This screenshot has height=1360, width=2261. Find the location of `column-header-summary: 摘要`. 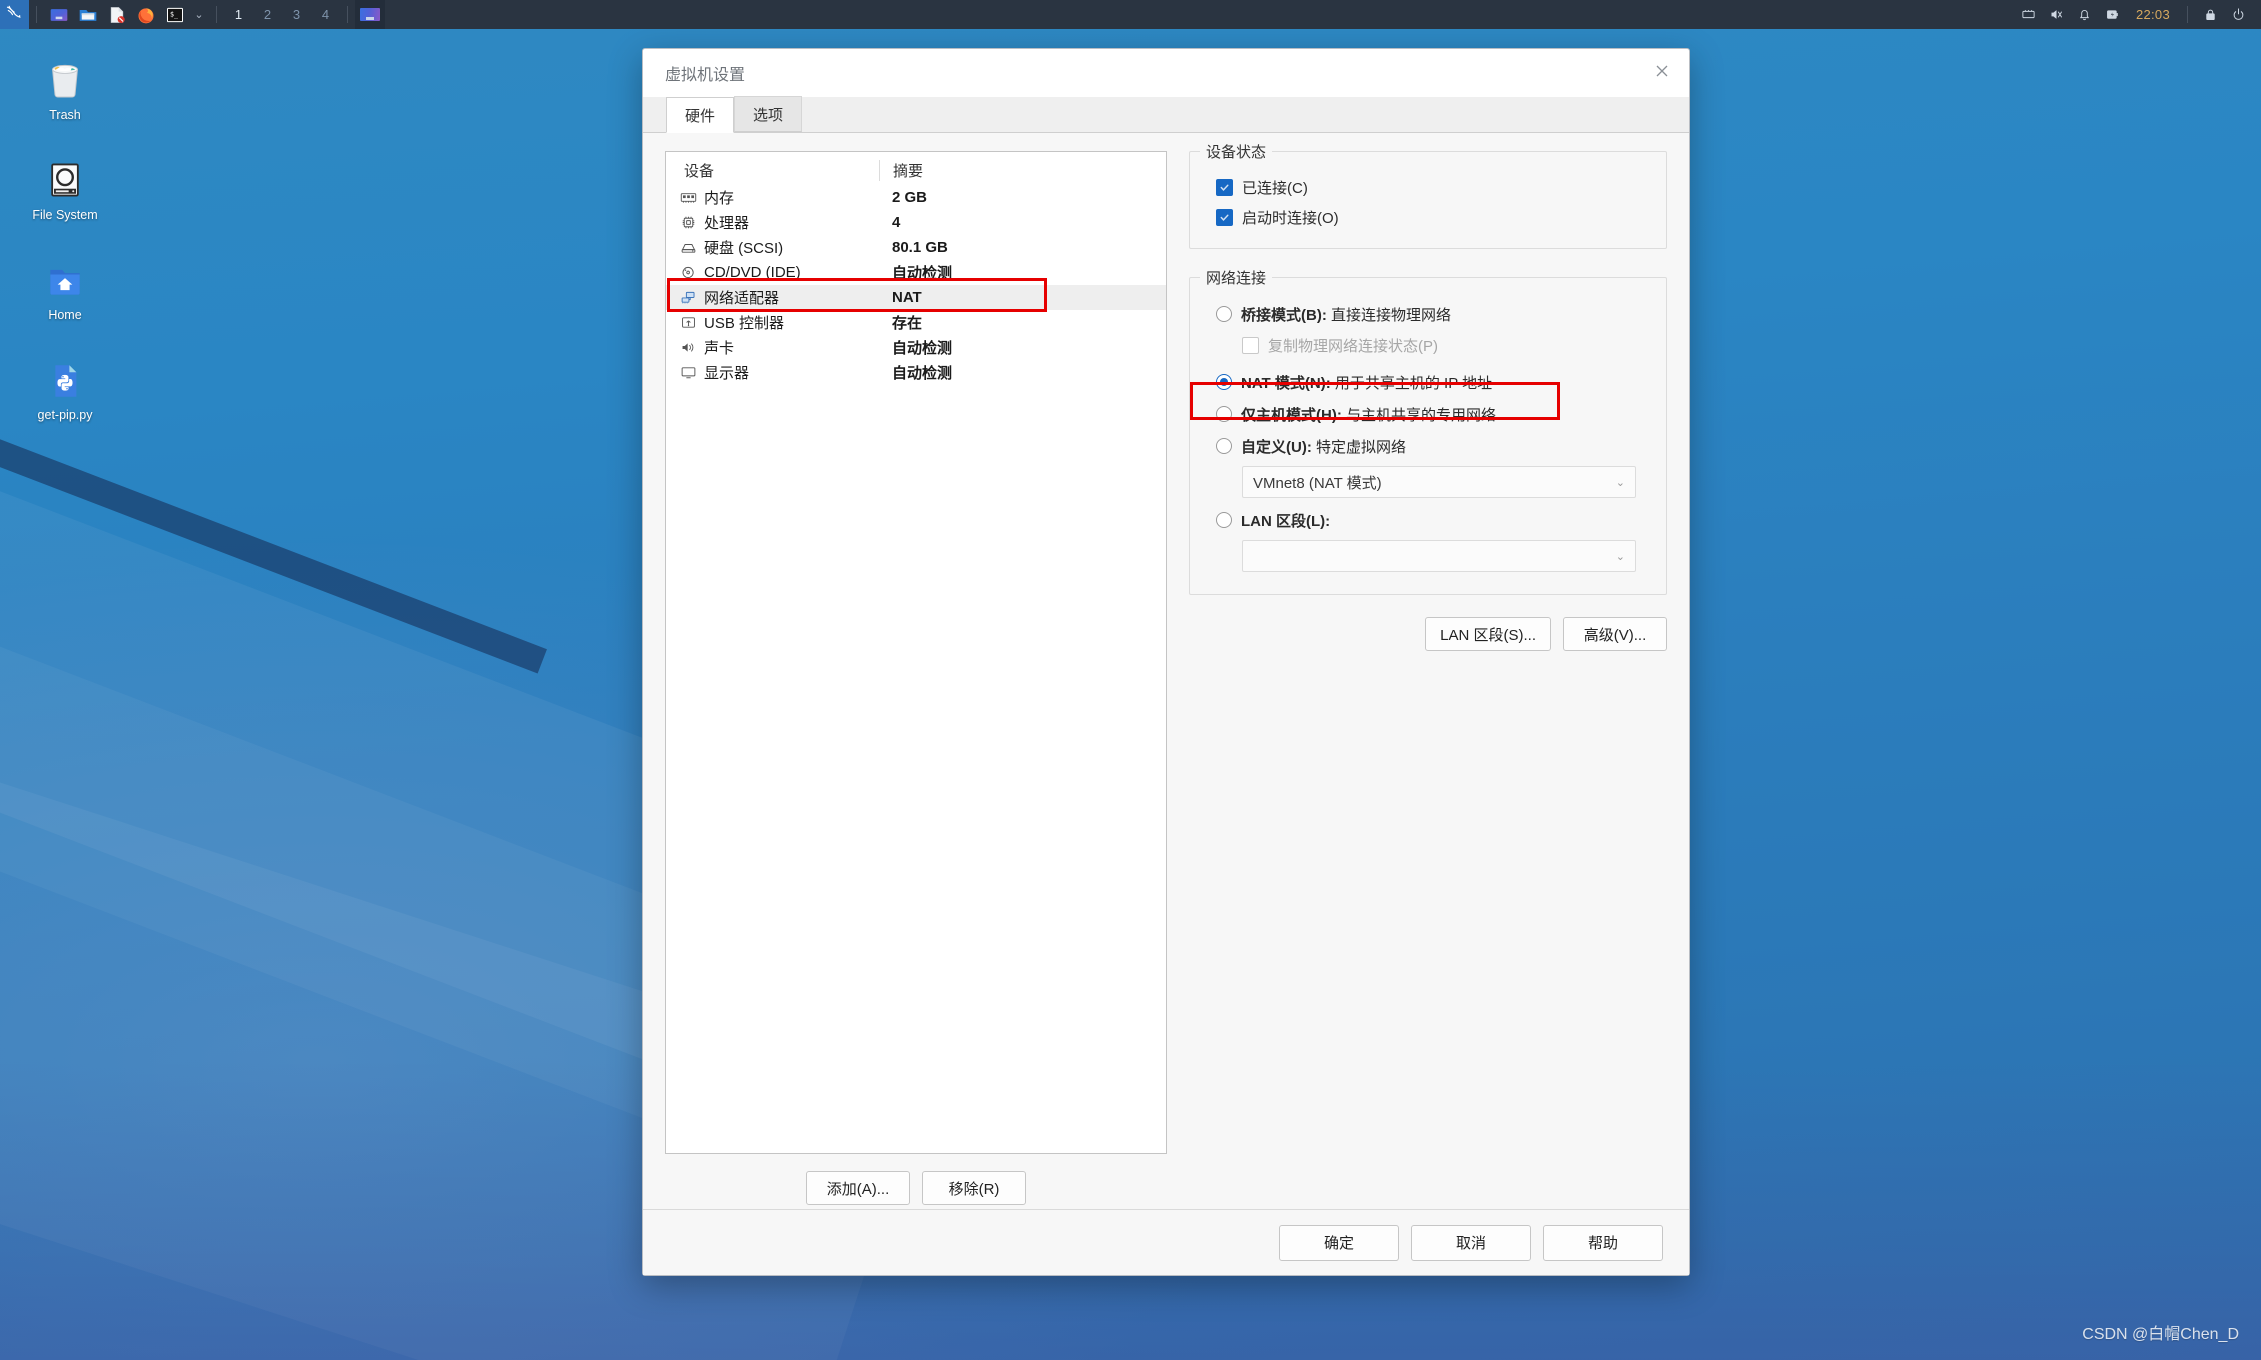

column-header-summary: 摘要 is located at coordinates (901, 170).